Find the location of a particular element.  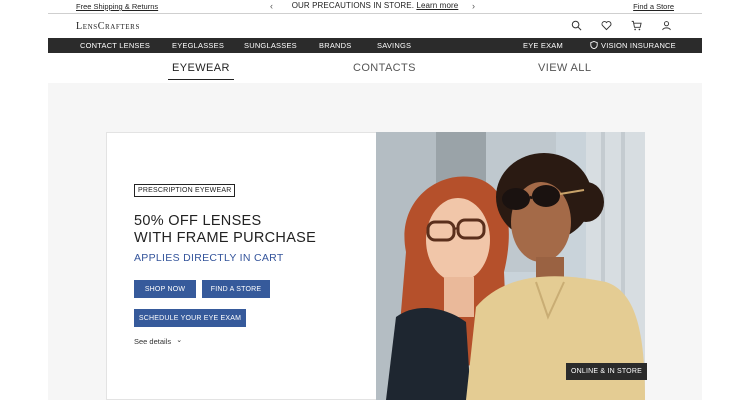

nav-item-eyeglasses: EYEGLASSES is located at coordinates (198, 45).